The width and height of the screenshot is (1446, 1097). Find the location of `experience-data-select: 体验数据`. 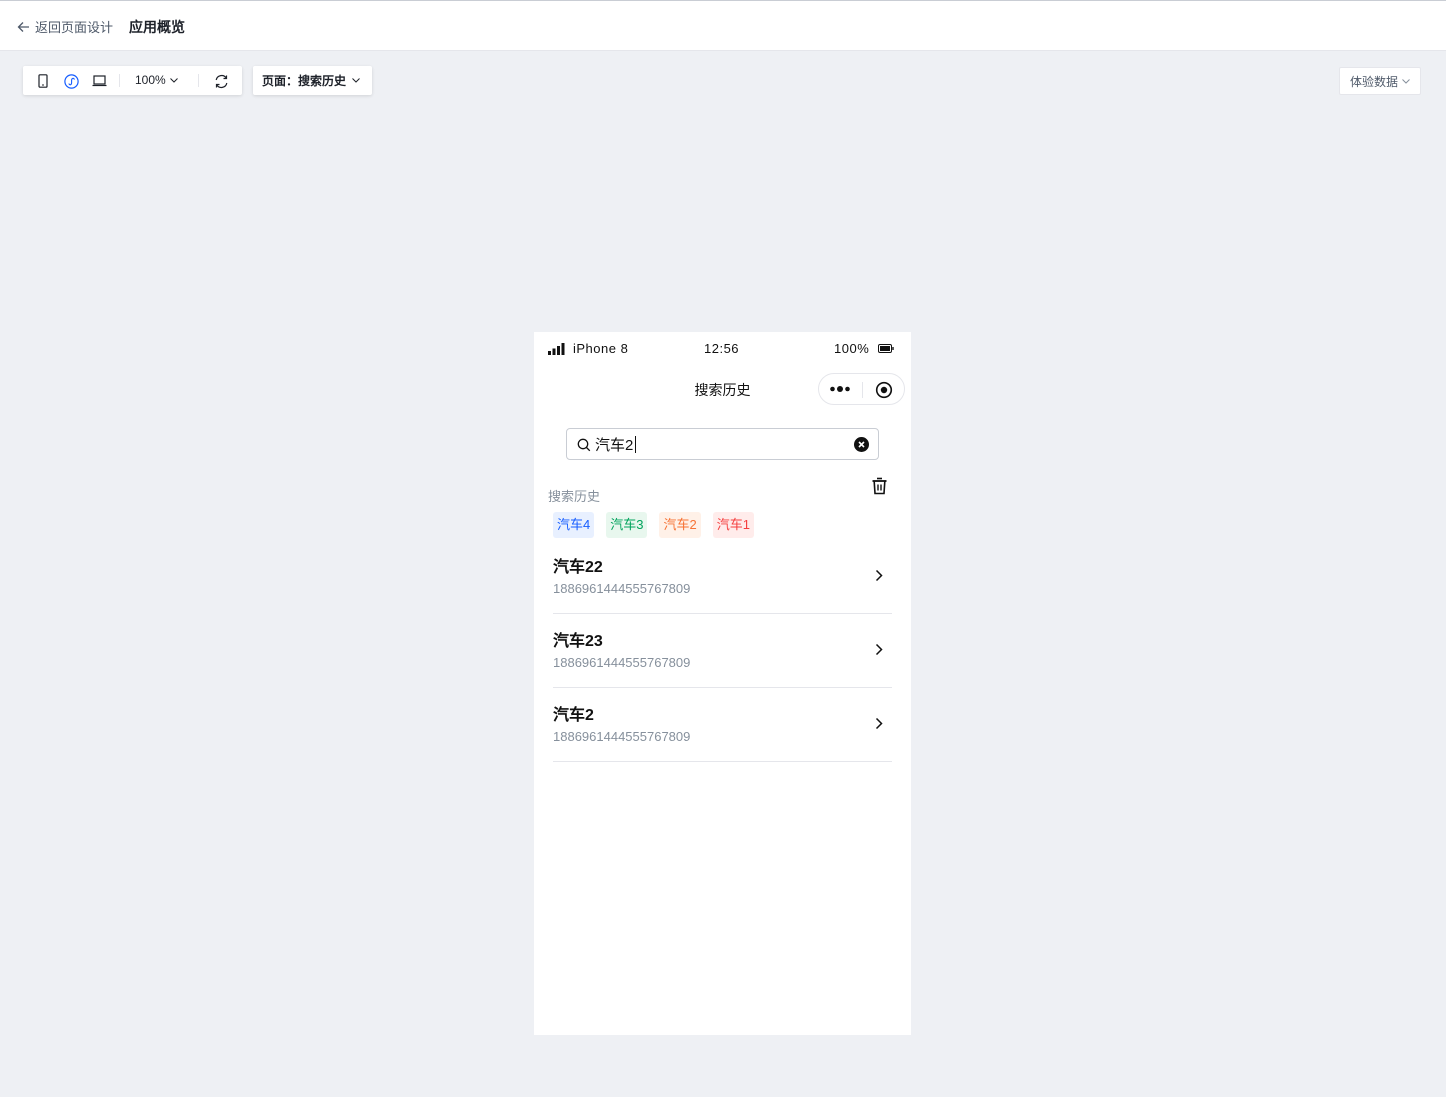

experience-data-select: 体验数据 is located at coordinates (1380, 81).